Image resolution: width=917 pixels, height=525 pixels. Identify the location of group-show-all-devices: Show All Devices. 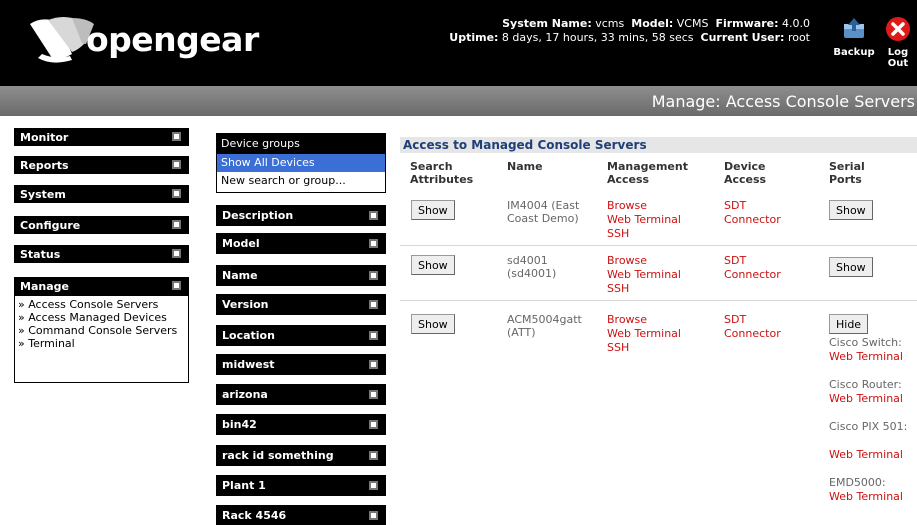
(301, 163).